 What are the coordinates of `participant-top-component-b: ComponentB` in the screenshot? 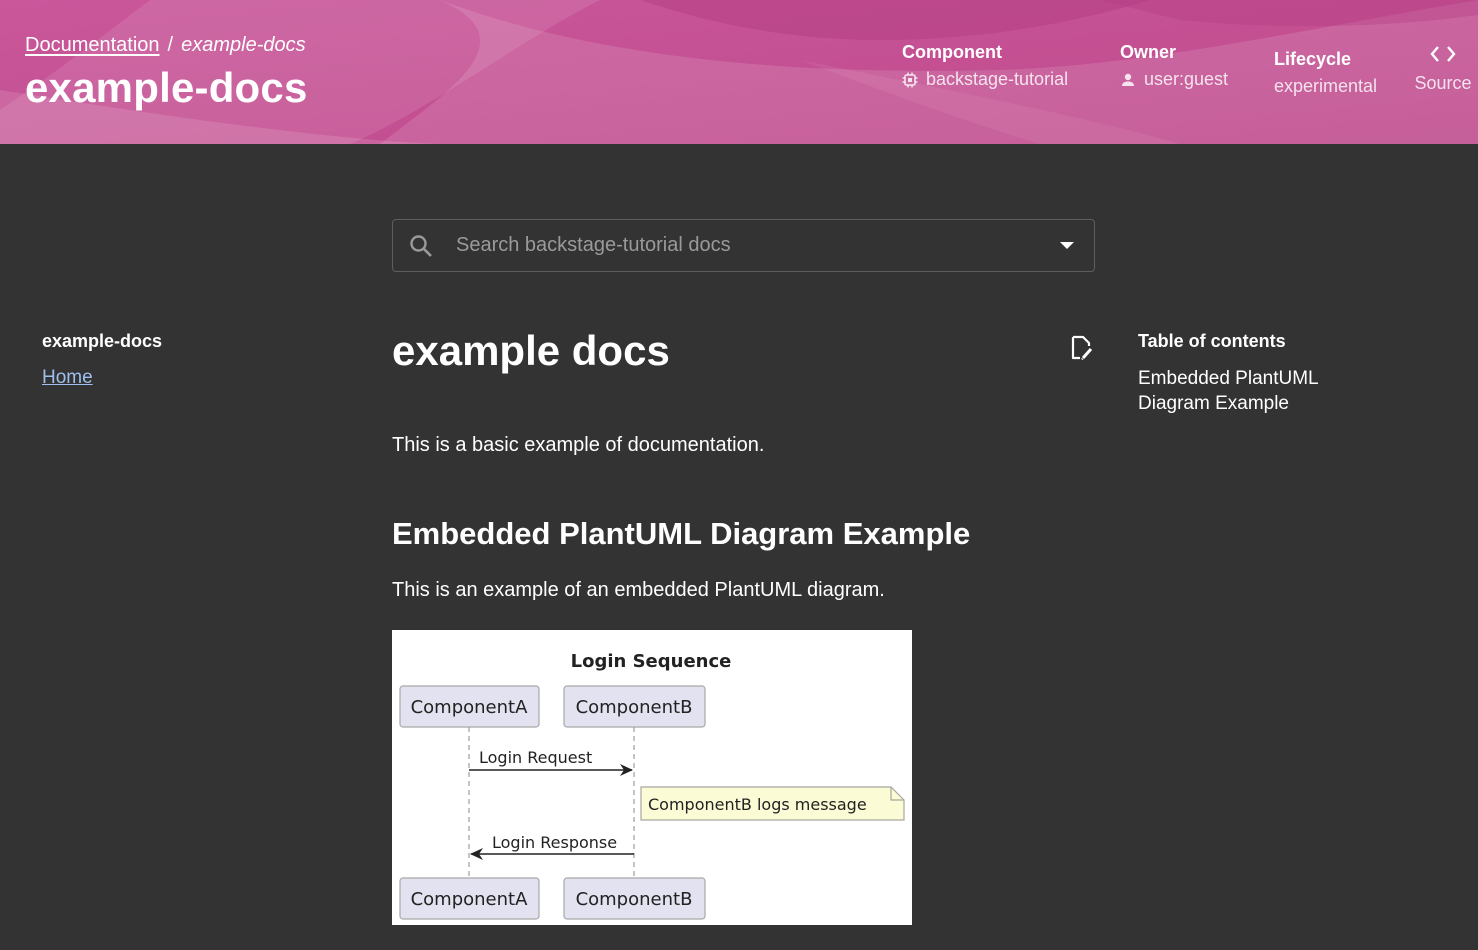 It's located at (634, 706).